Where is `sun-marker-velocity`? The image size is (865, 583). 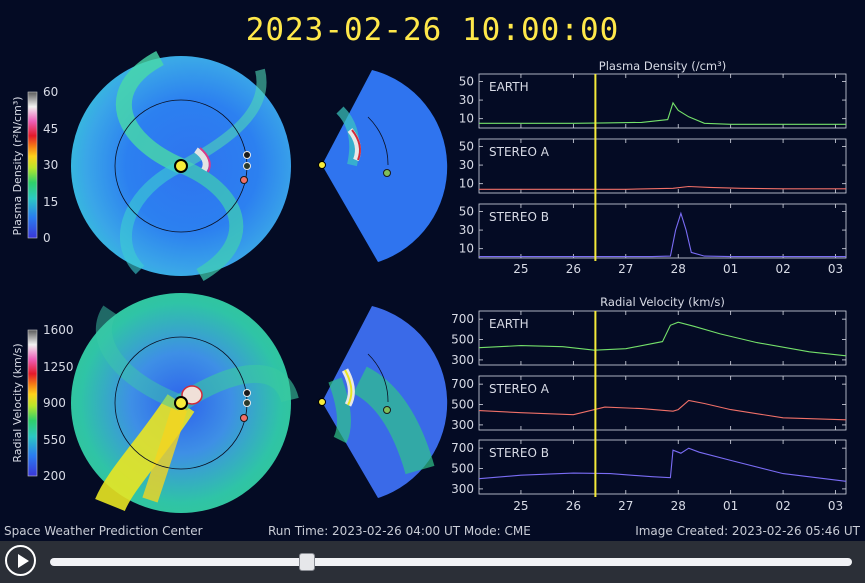
sun-marker-velocity is located at coordinates (181, 403).